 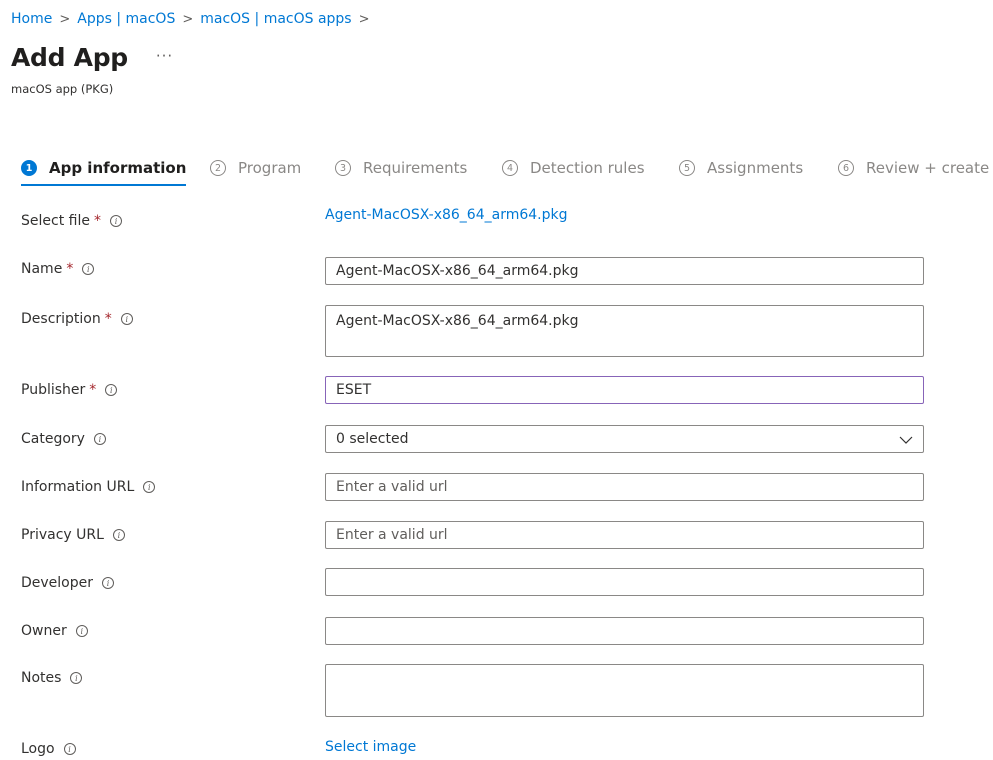 I want to click on step-label: Program, so click(x=270, y=168).